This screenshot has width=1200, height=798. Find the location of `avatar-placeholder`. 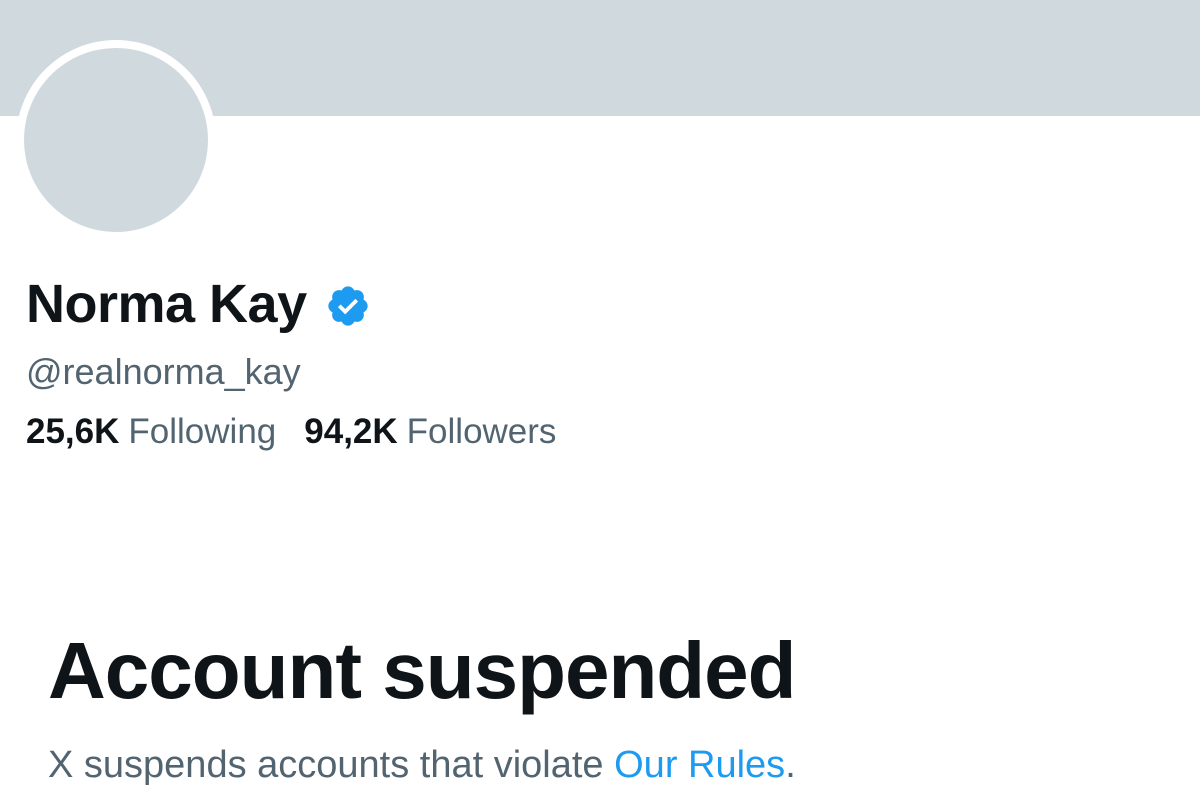

avatar-placeholder is located at coordinates (116, 140).